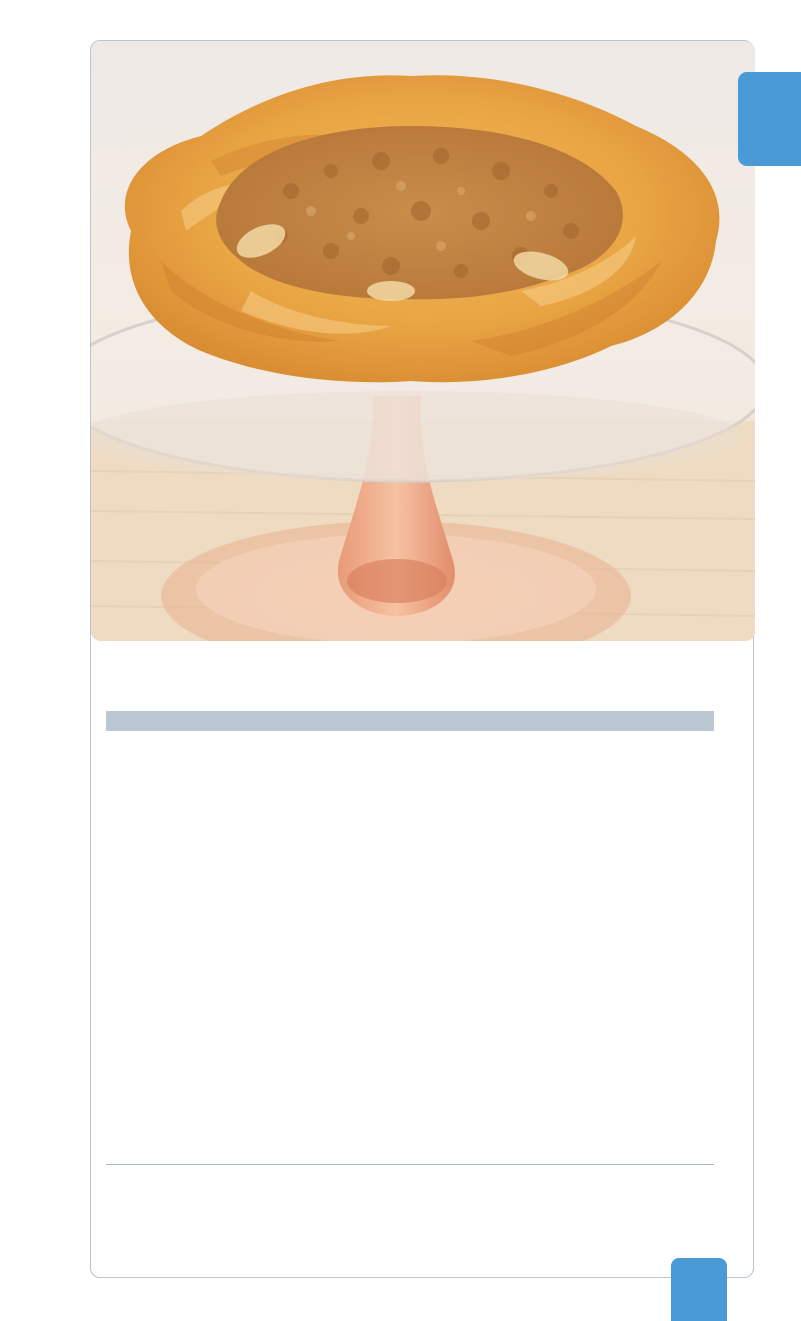  I want to click on page-number-tab, so click(699, 1289).